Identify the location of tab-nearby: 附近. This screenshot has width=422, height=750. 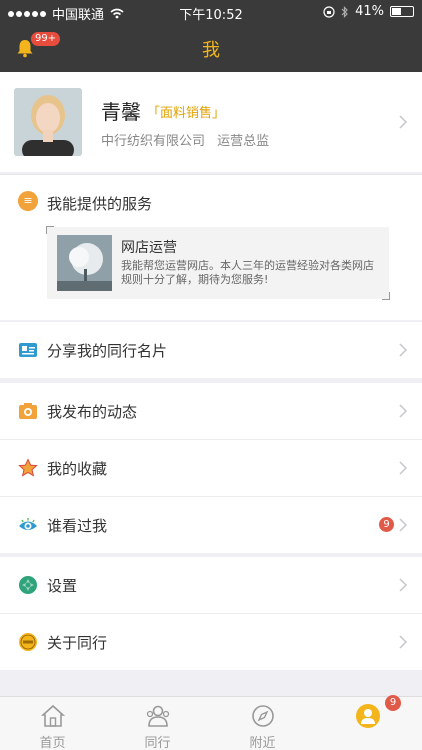
(262, 723).